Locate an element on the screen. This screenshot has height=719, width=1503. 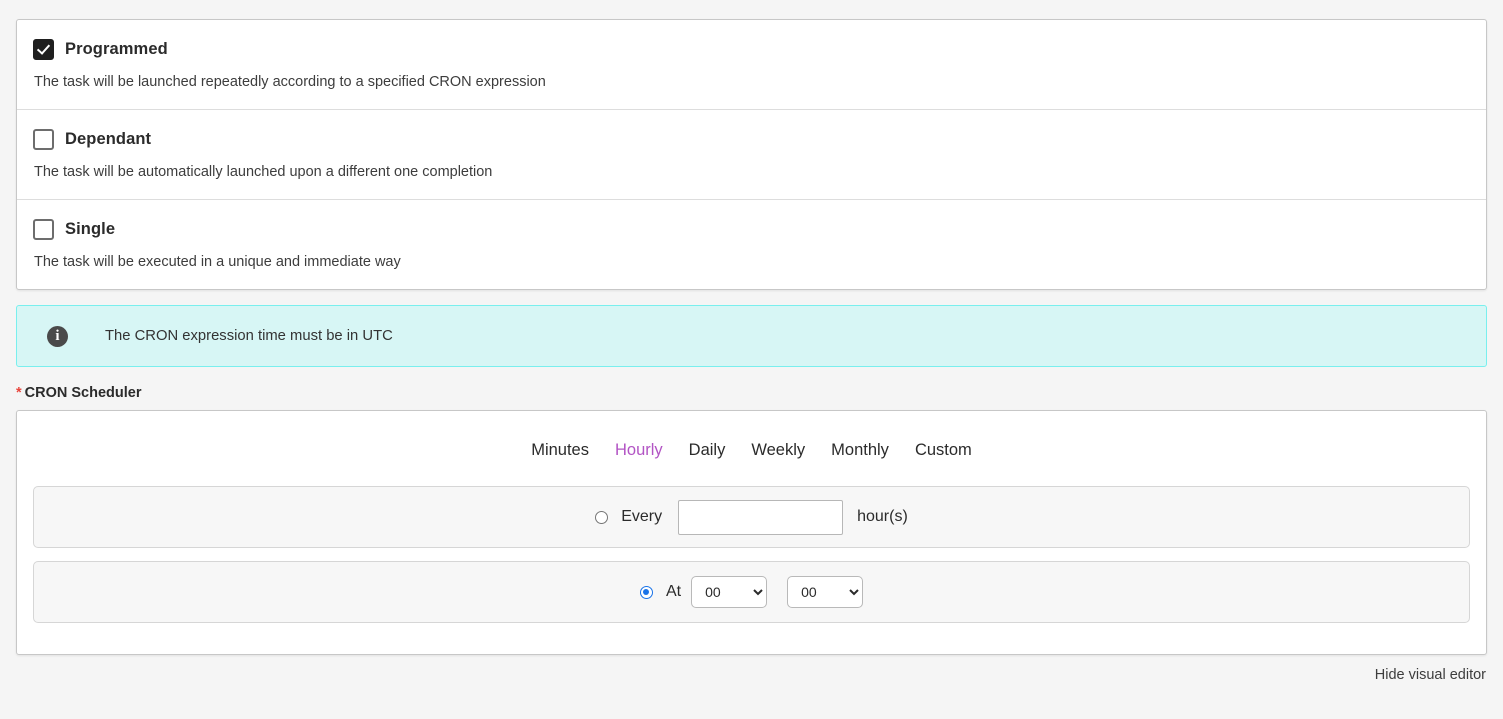
at-hour-select: 00 is located at coordinates (729, 592).